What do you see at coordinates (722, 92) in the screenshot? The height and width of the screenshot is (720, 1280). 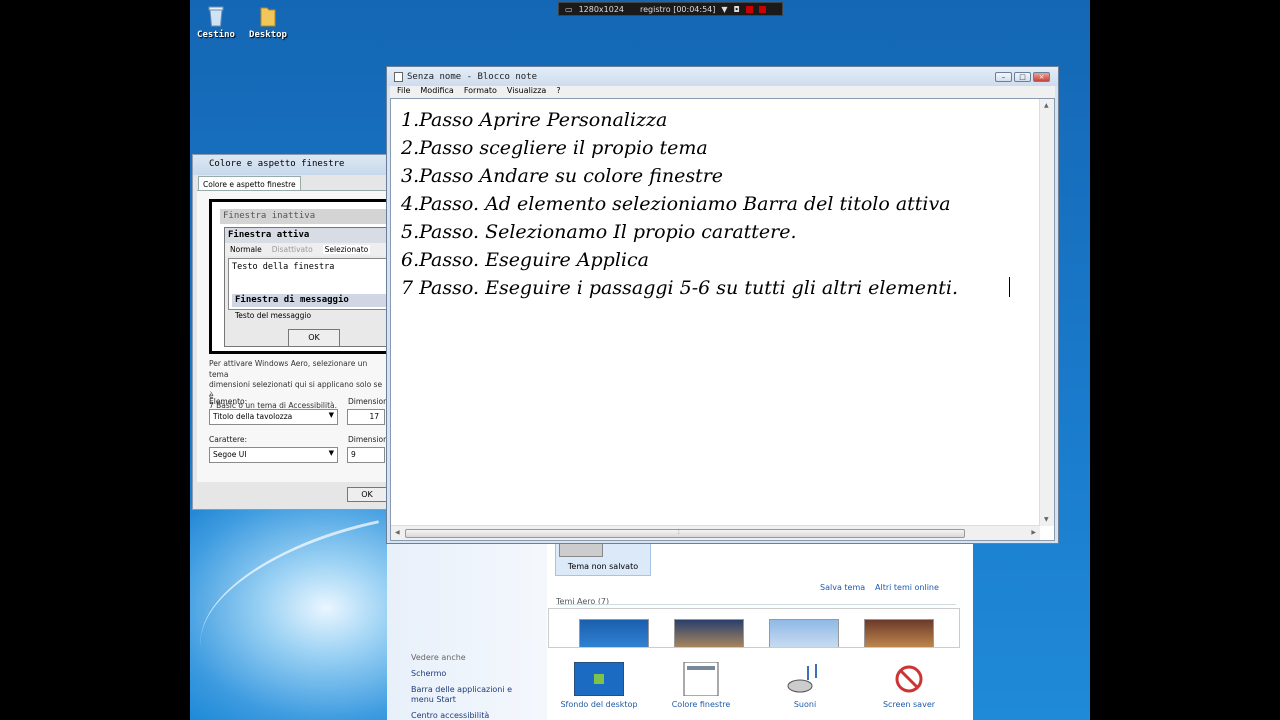 I see `notepad-menubar: File Modifica Formato Visualizza ?` at bounding box center [722, 92].